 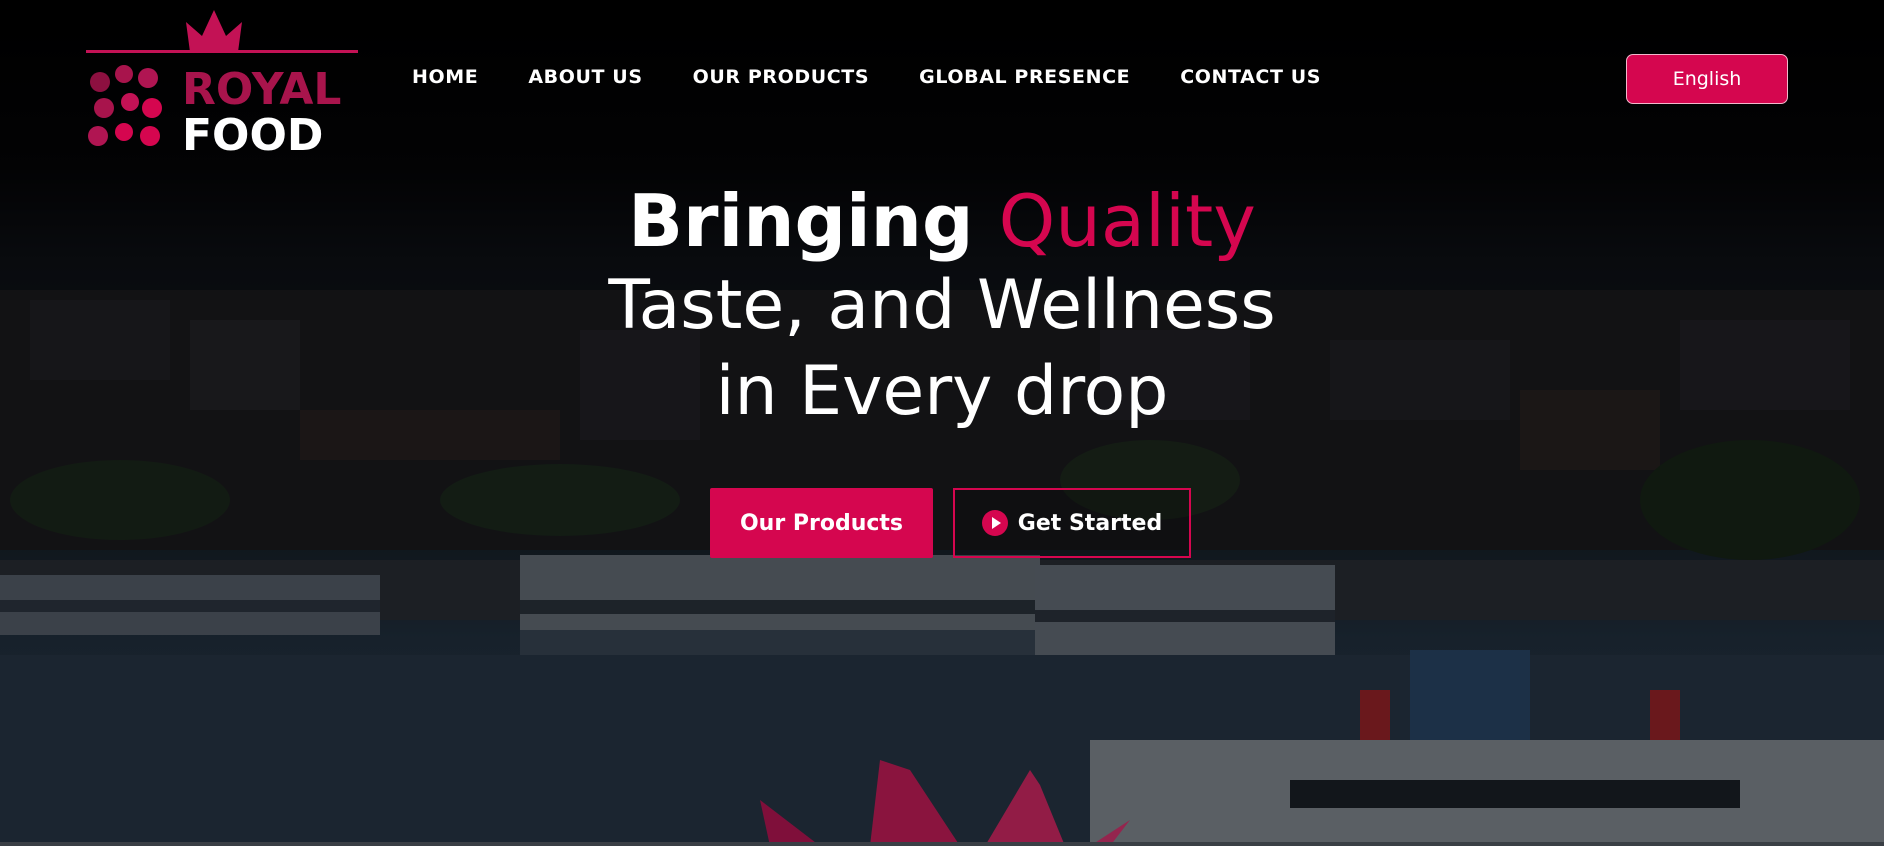 I want to click on hero-title-main: Bringing, so click(x=801, y=221).